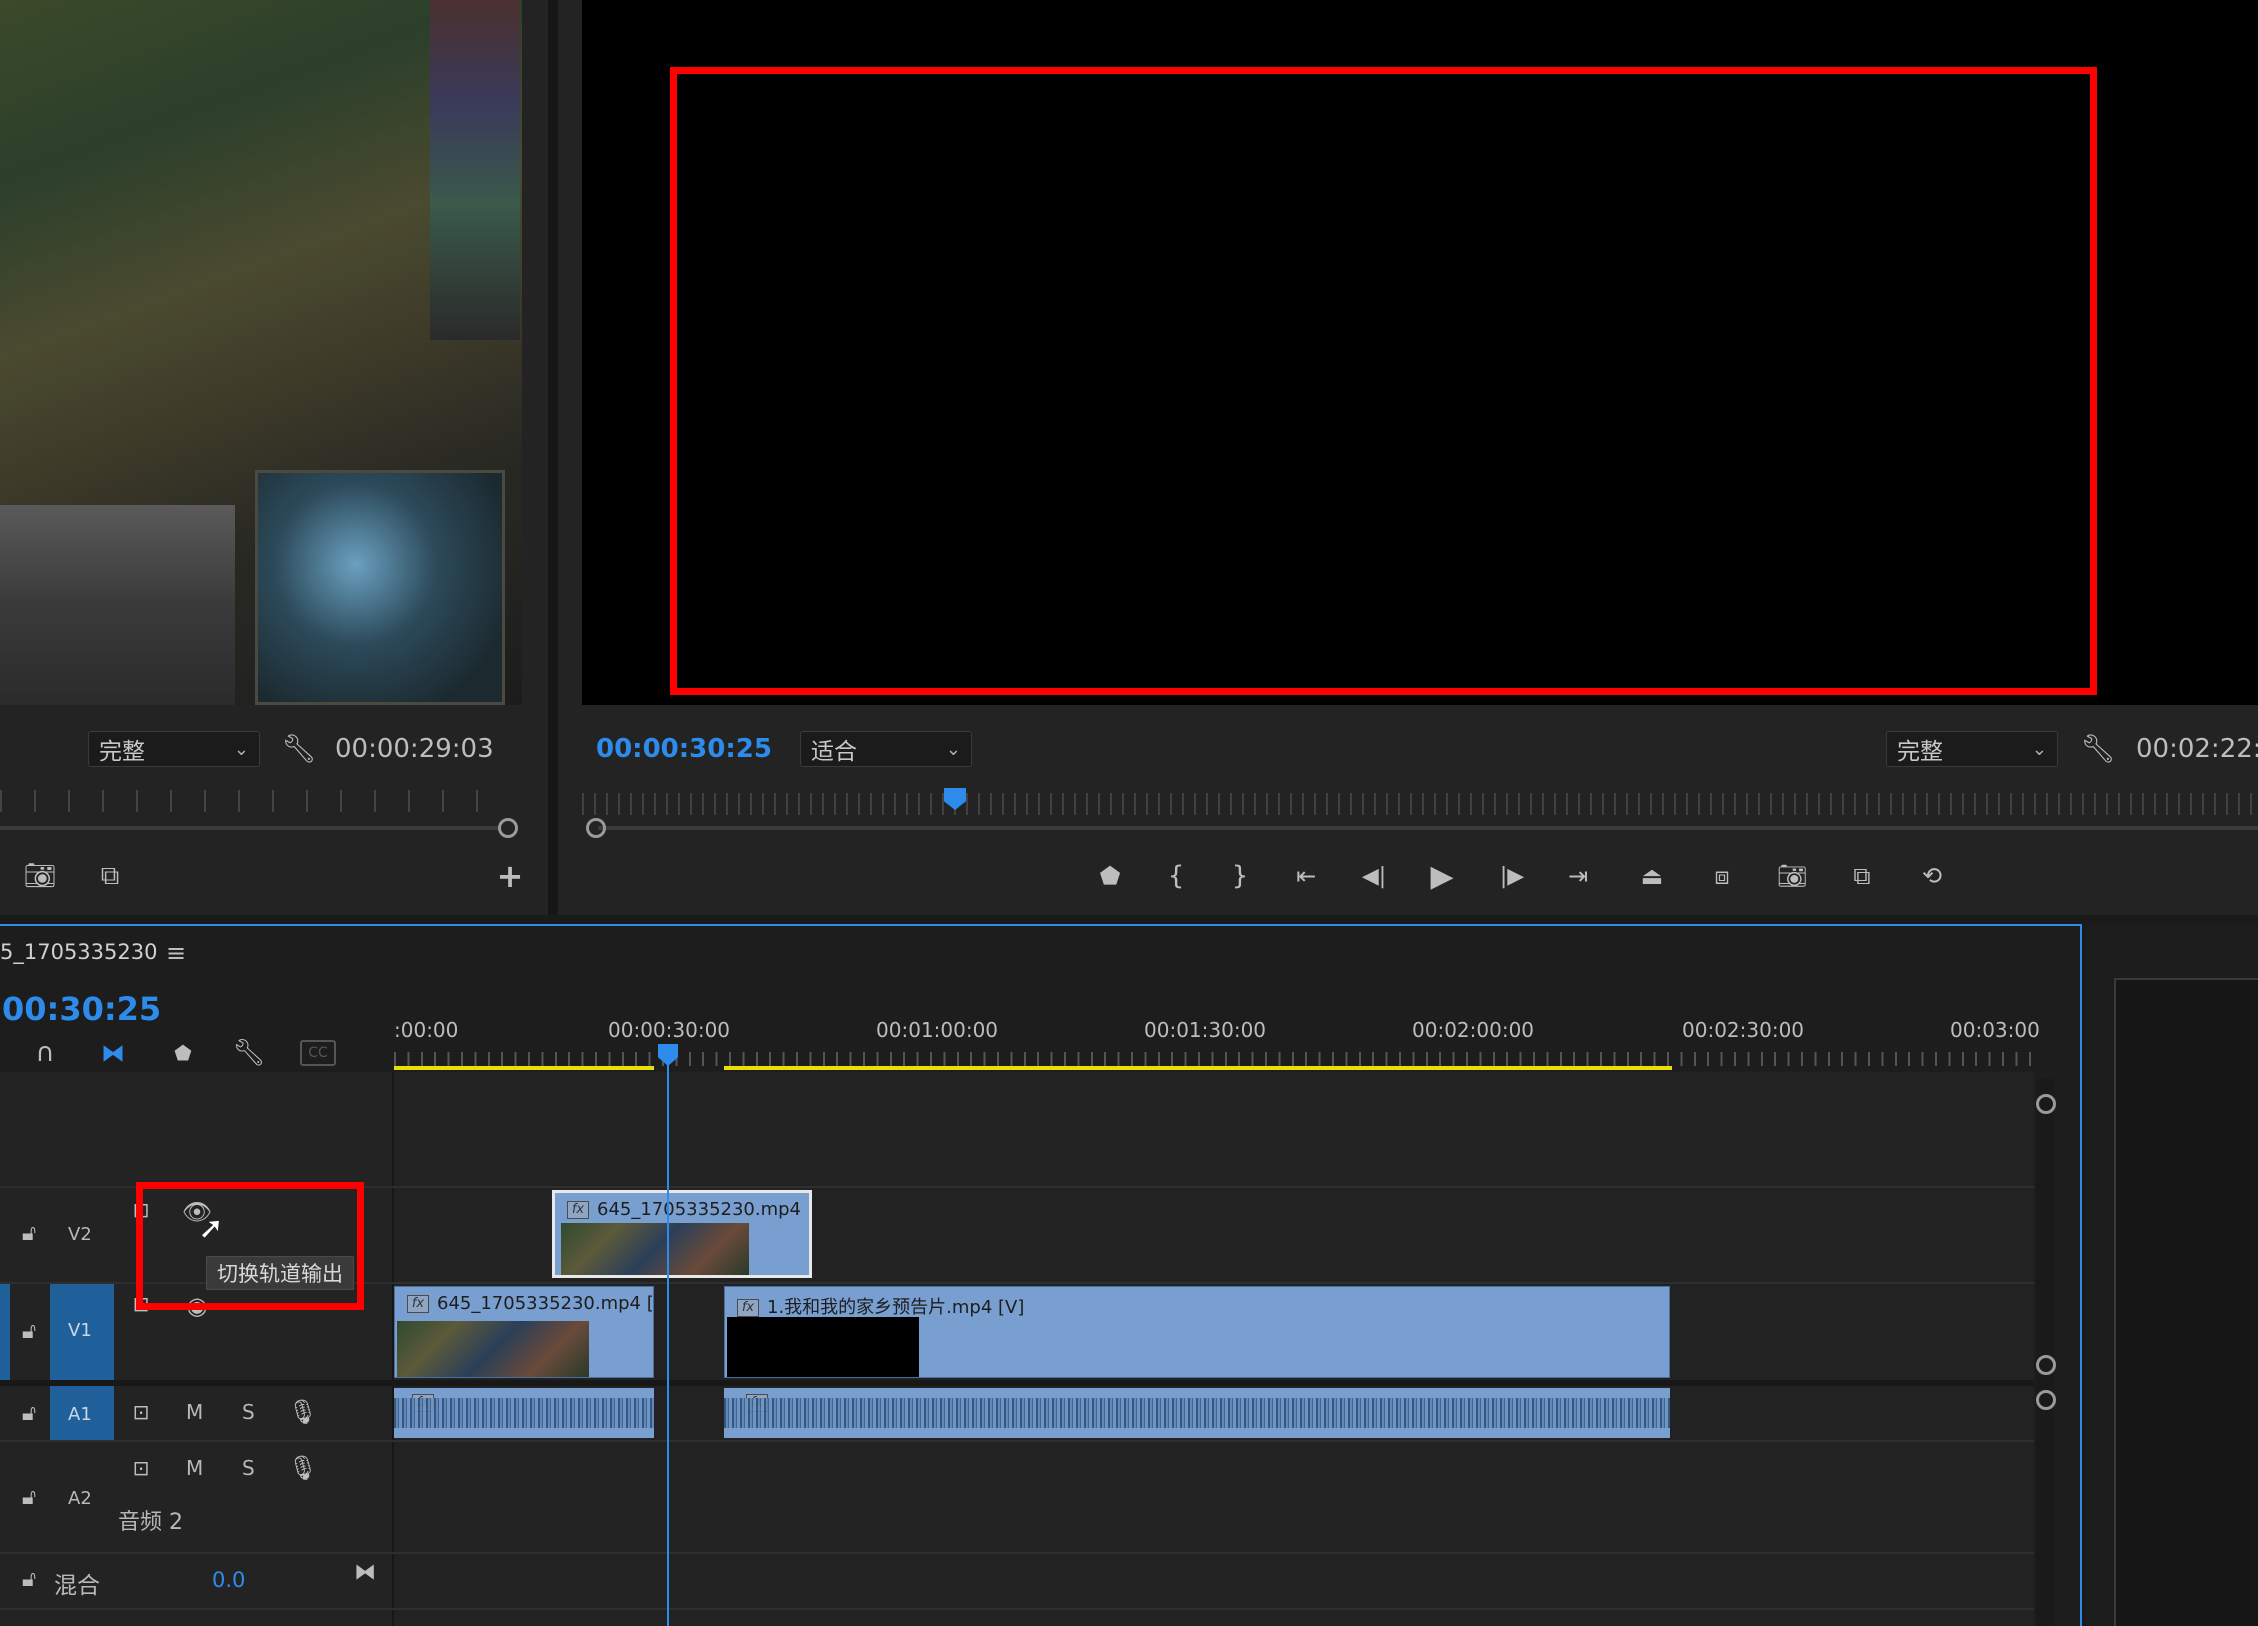 The image size is (2258, 1626). Describe the element at coordinates (1214, 1059) in the screenshot. I see `ruler-ticks` at that location.